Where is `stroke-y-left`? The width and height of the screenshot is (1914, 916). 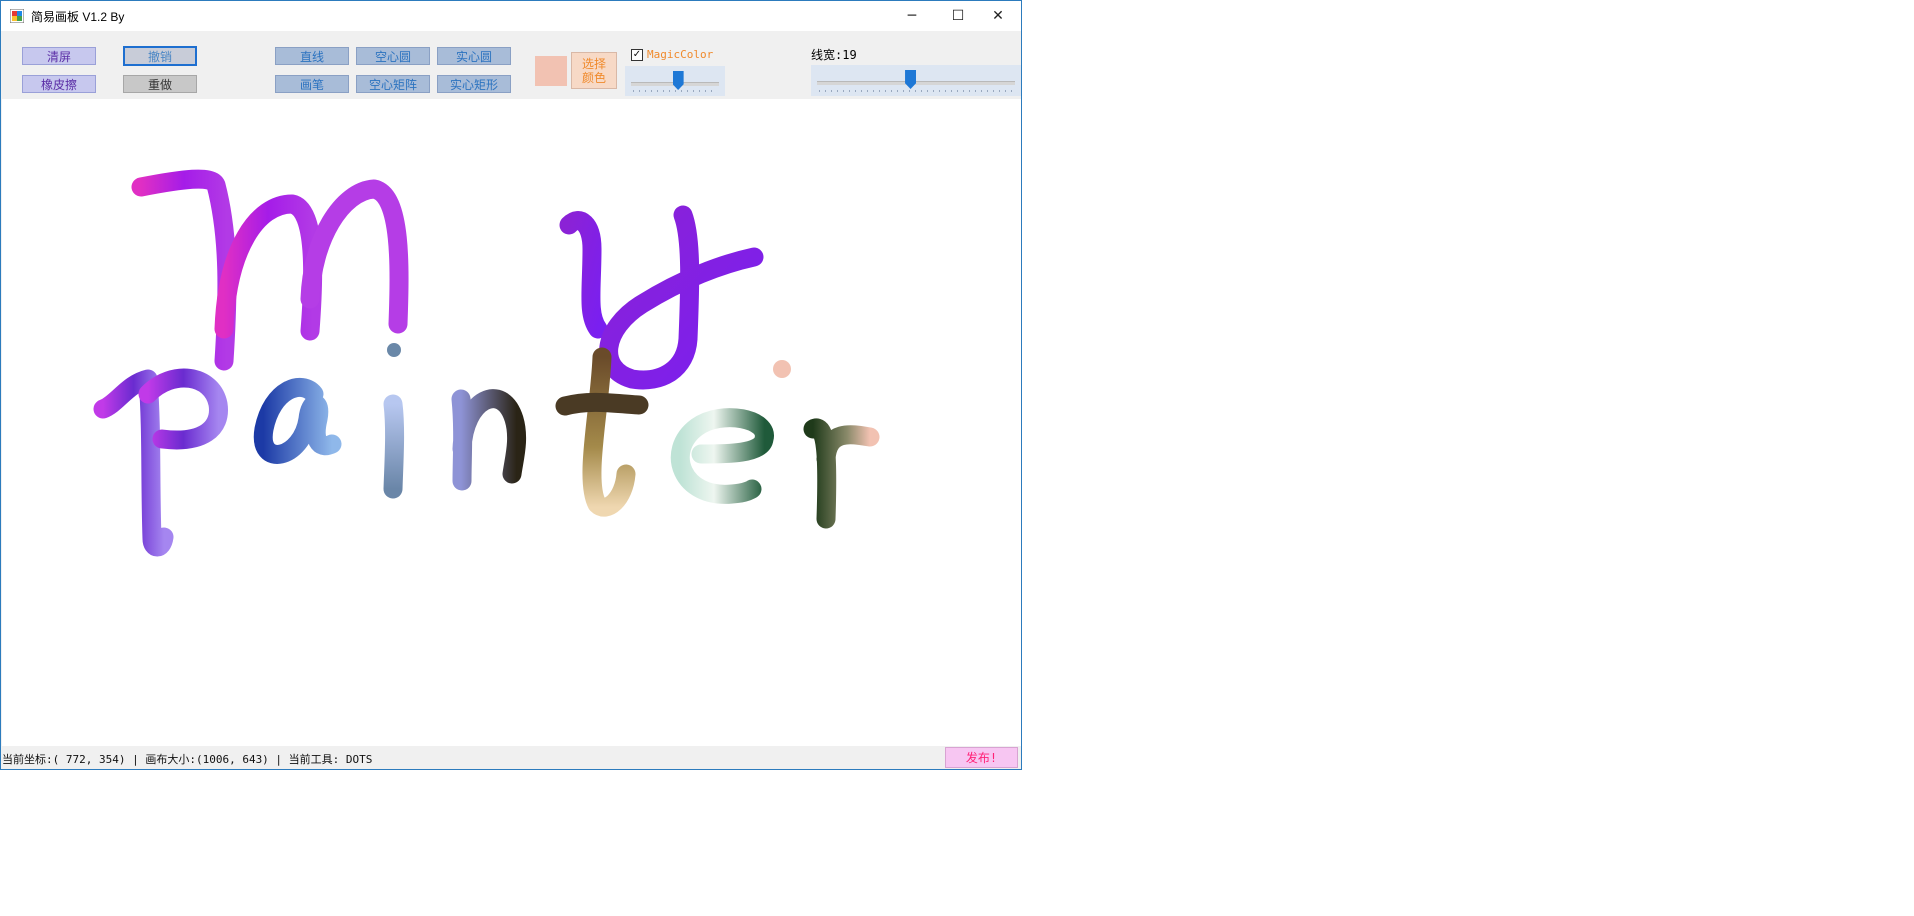 stroke-y-left is located at coordinates (583, 275).